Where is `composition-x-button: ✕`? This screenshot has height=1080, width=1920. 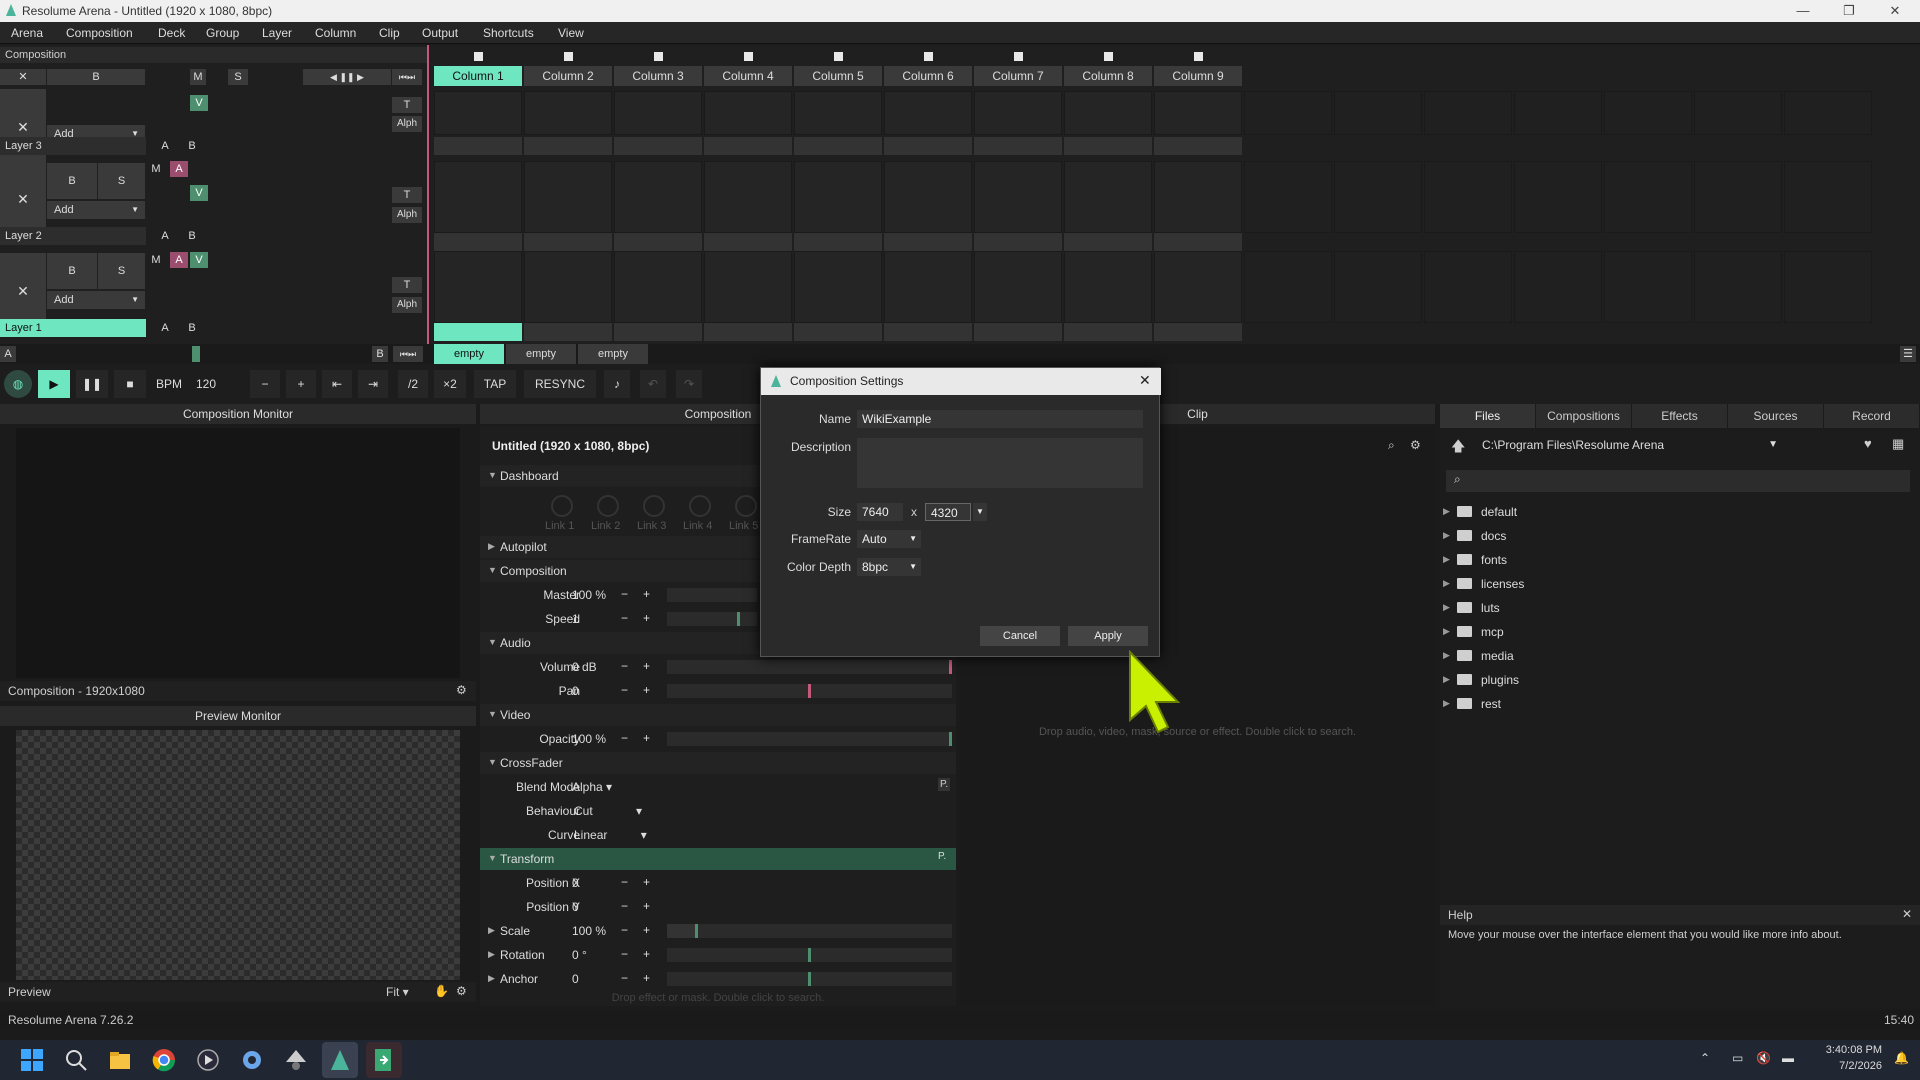 composition-x-button: ✕ is located at coordinates (23, 77).